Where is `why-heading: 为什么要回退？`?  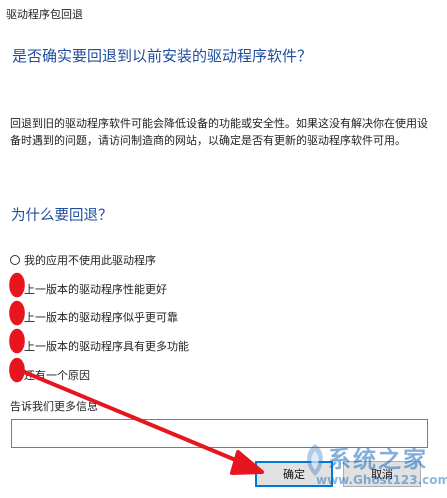
why-heading: 为什么要回退？ is located at coordinates (62, 216).